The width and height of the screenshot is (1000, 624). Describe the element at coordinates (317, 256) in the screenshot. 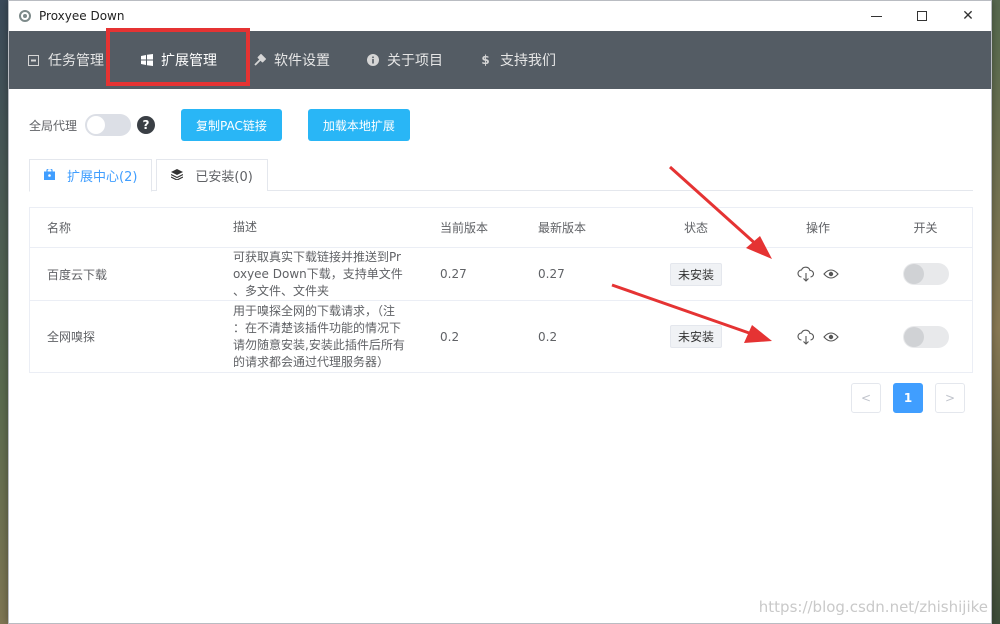

I see `description-line: 可获取真实下载链接并推送到Pr` at that location.